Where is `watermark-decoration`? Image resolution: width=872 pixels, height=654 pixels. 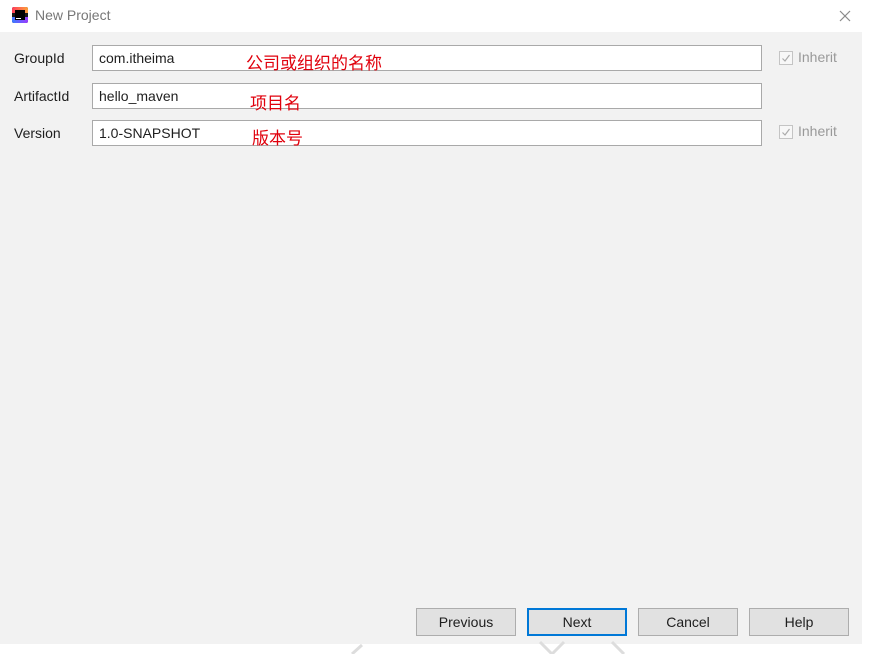 watermark-decoration is located at coordinates (488, 647).